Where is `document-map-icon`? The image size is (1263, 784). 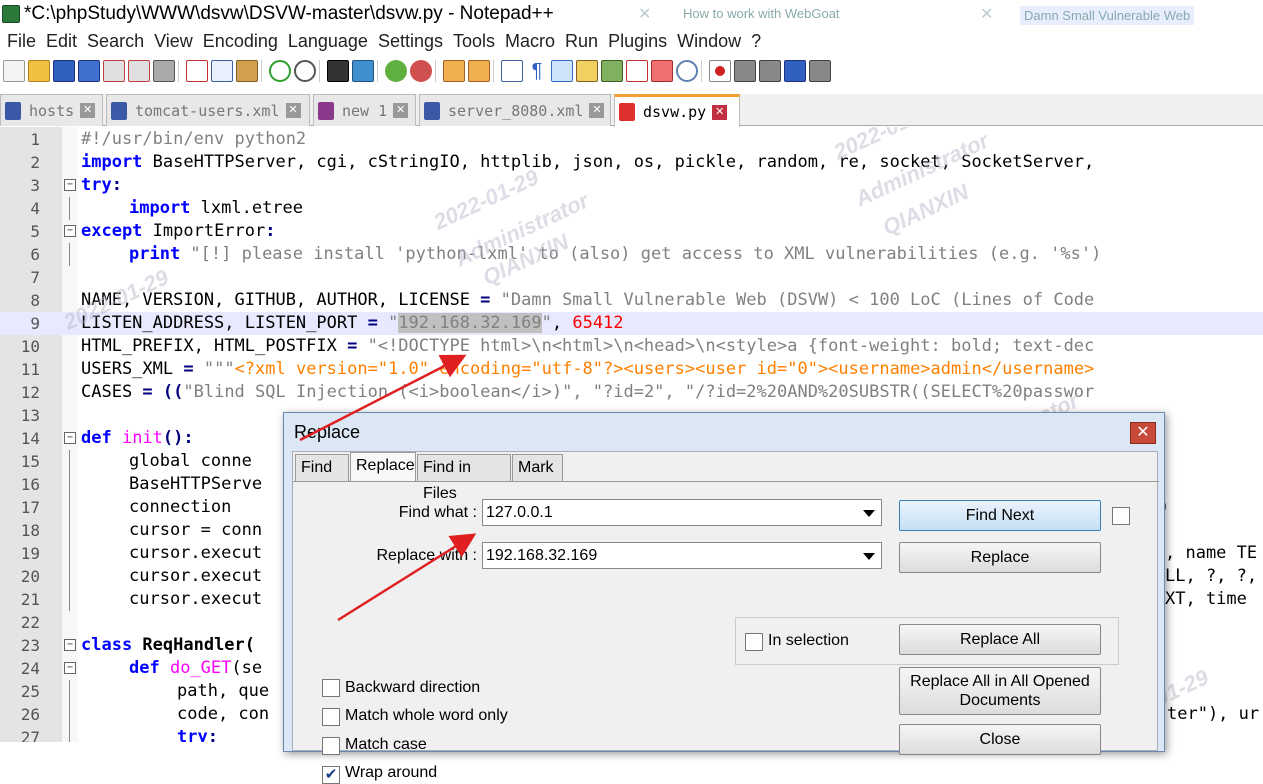
document-map-icon is located at coordinates (587, 71).